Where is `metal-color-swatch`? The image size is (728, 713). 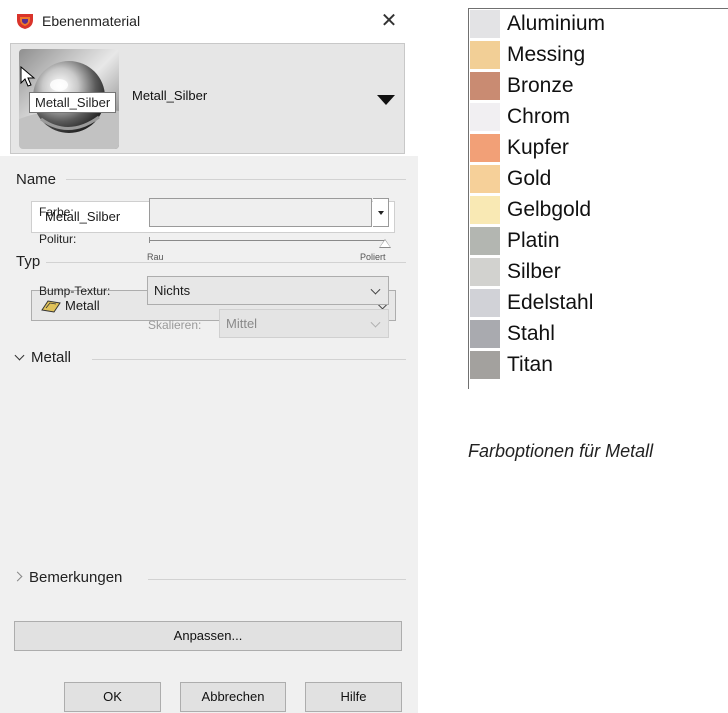 metal-color-swatch is located at coordinates (260, 212).